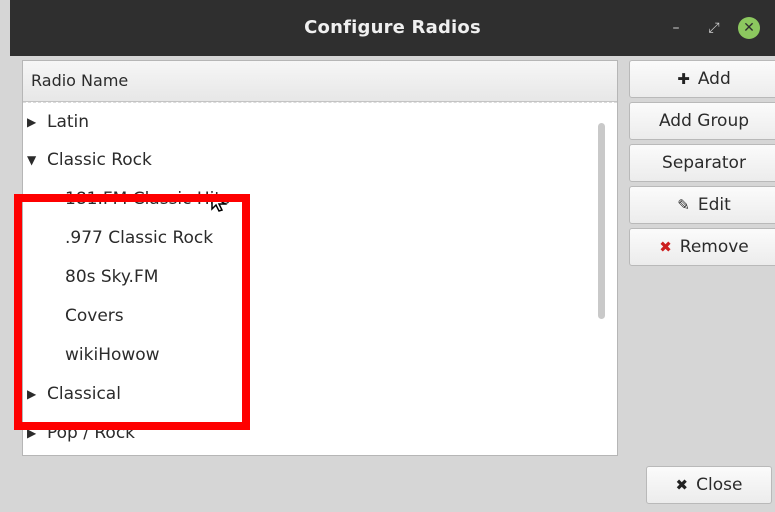  Describe the element at coordinates (112, 277) in the screenshot. I see `tree-row-label: 80s Sky.FM` at that location.